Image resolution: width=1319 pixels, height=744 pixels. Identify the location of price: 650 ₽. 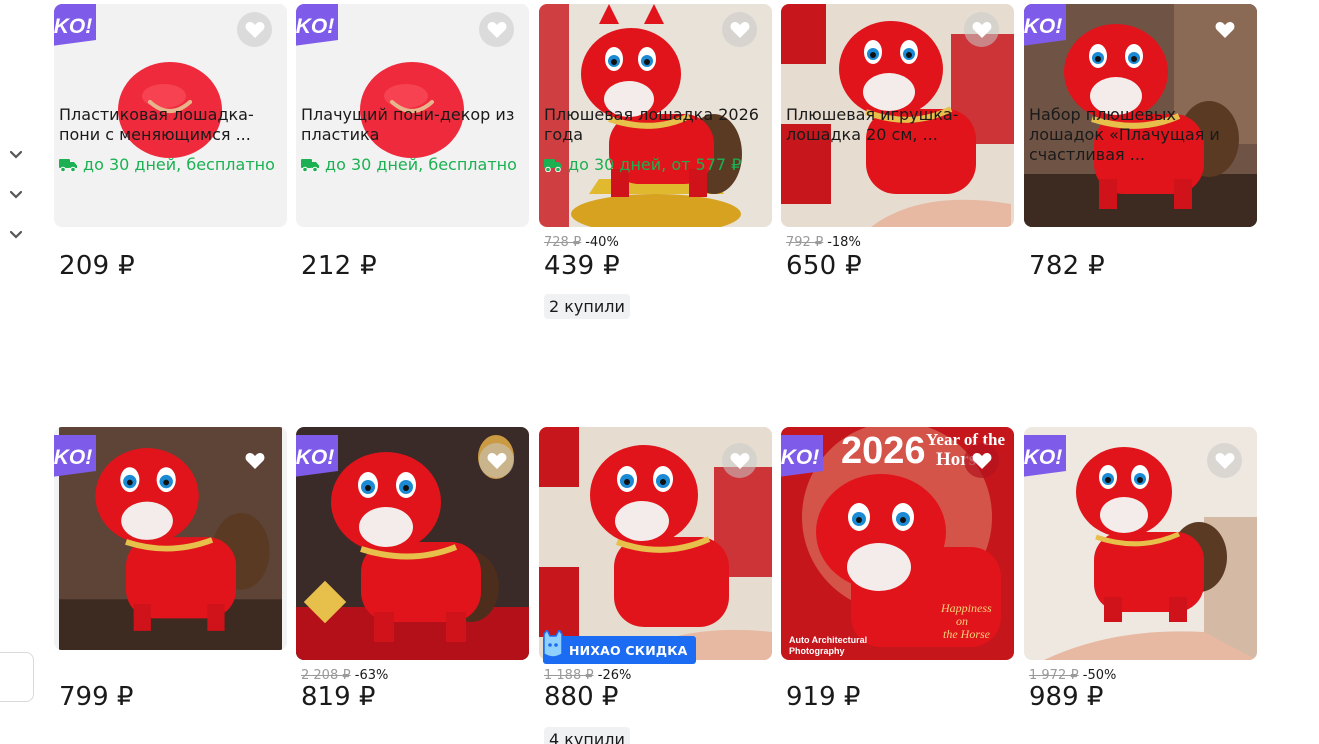
(824, 266).